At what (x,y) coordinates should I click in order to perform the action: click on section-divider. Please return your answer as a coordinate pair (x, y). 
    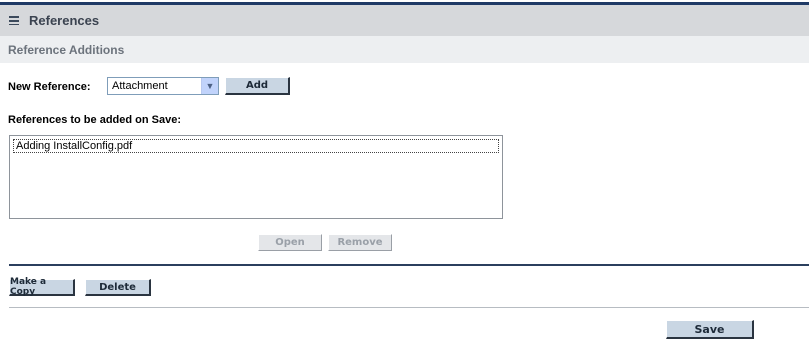
    Looking at the image, I should click on (409, 265).